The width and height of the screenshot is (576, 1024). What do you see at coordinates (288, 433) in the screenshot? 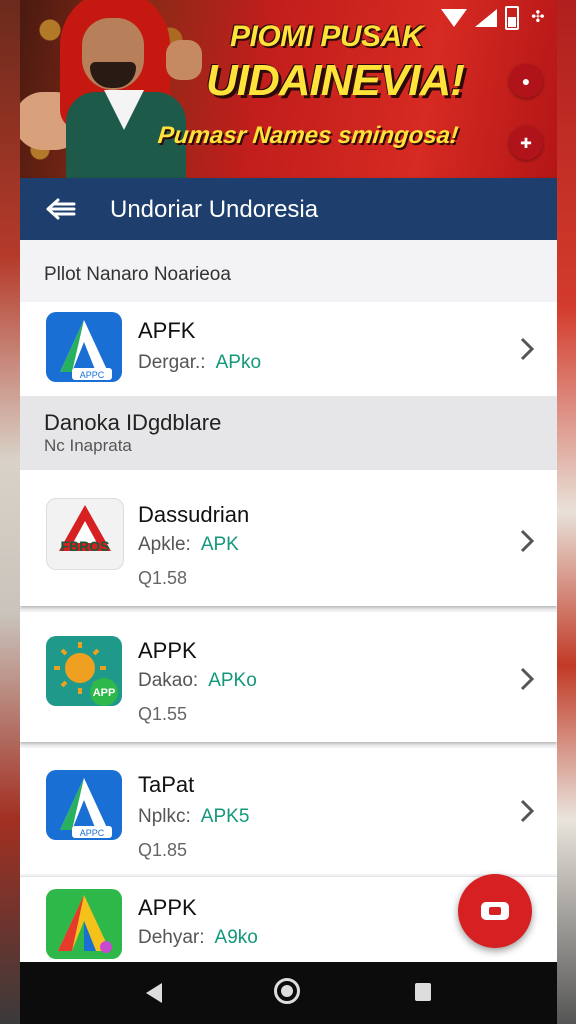
I see `section-header: Danoka IDgdblare Nc Inaprata` at bounding box center [288, 433].